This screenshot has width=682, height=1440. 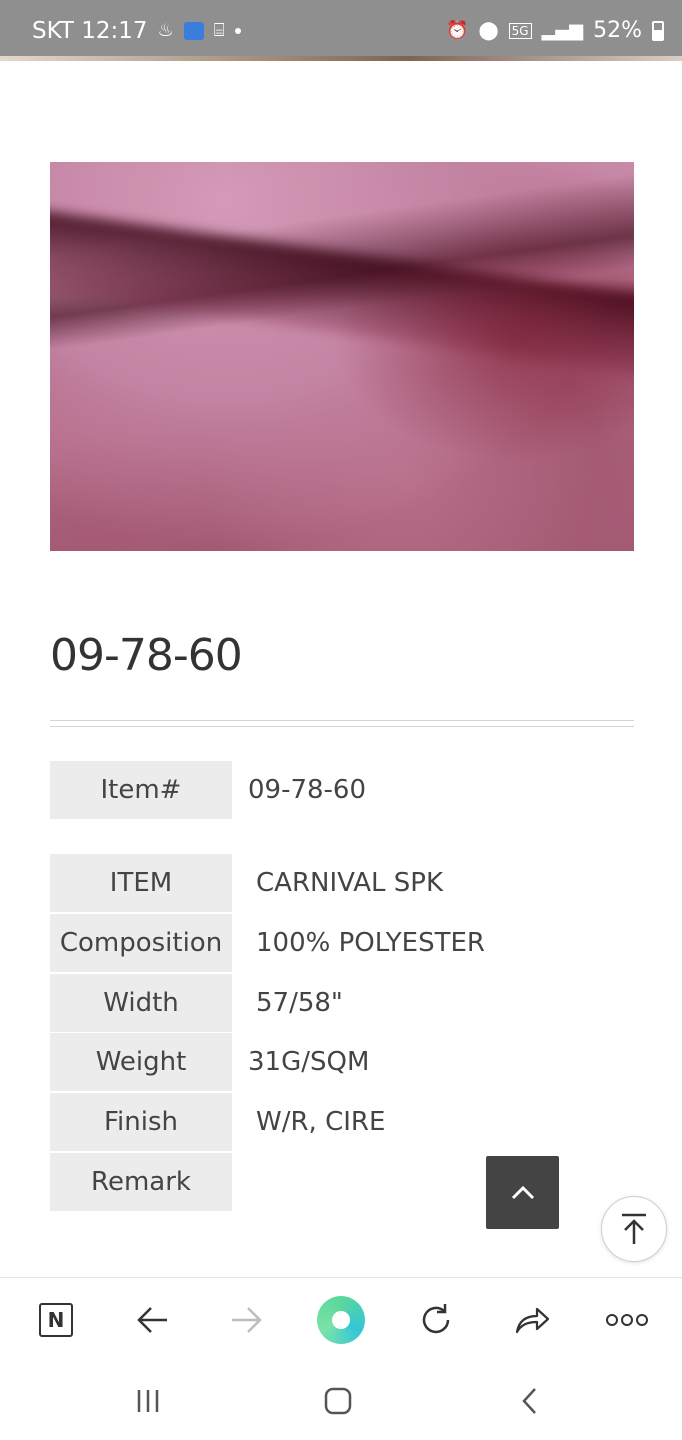 What do you see at coordinates (237, 31) in the screenshot?
I see `more-notifications-icon` at bounding box center [237, 31].